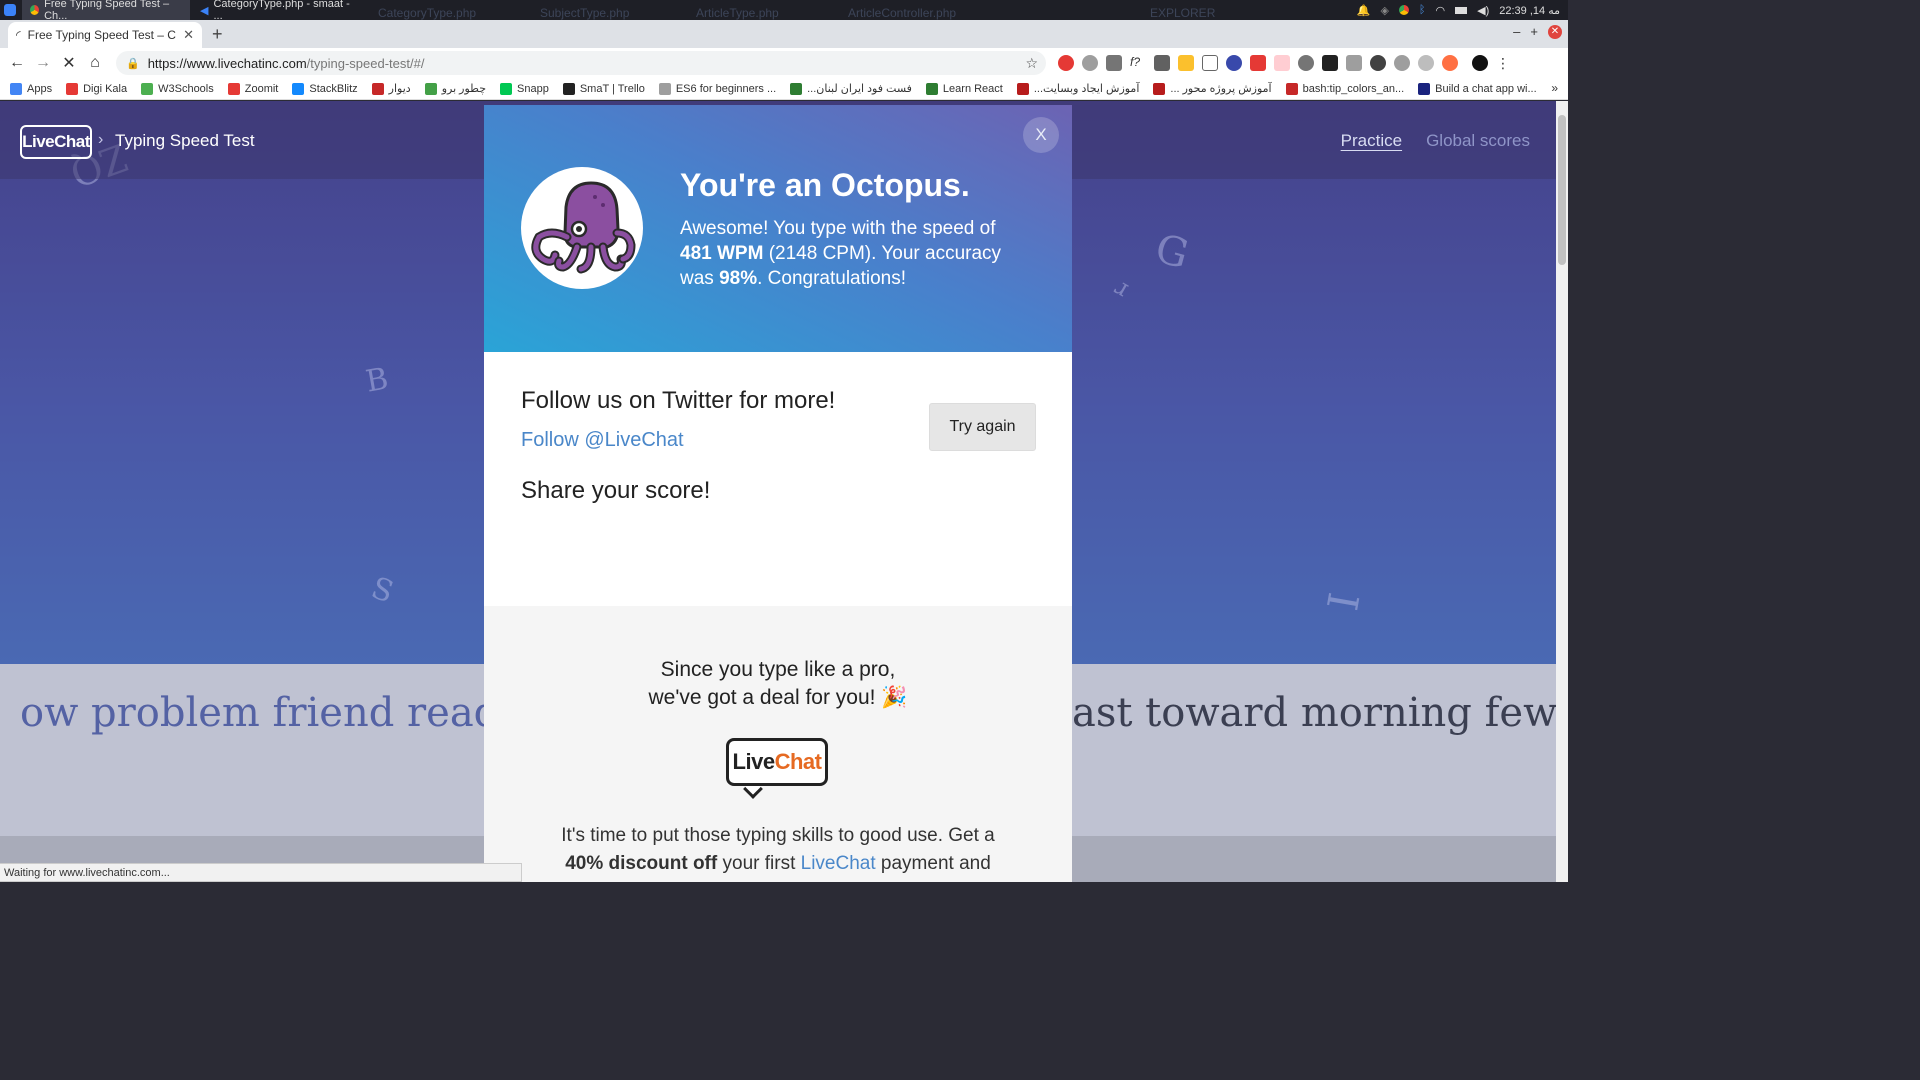 This screenshot has width=1920, height=1080. I want to click on window-controls: – + ✕, so click(1537, 31).